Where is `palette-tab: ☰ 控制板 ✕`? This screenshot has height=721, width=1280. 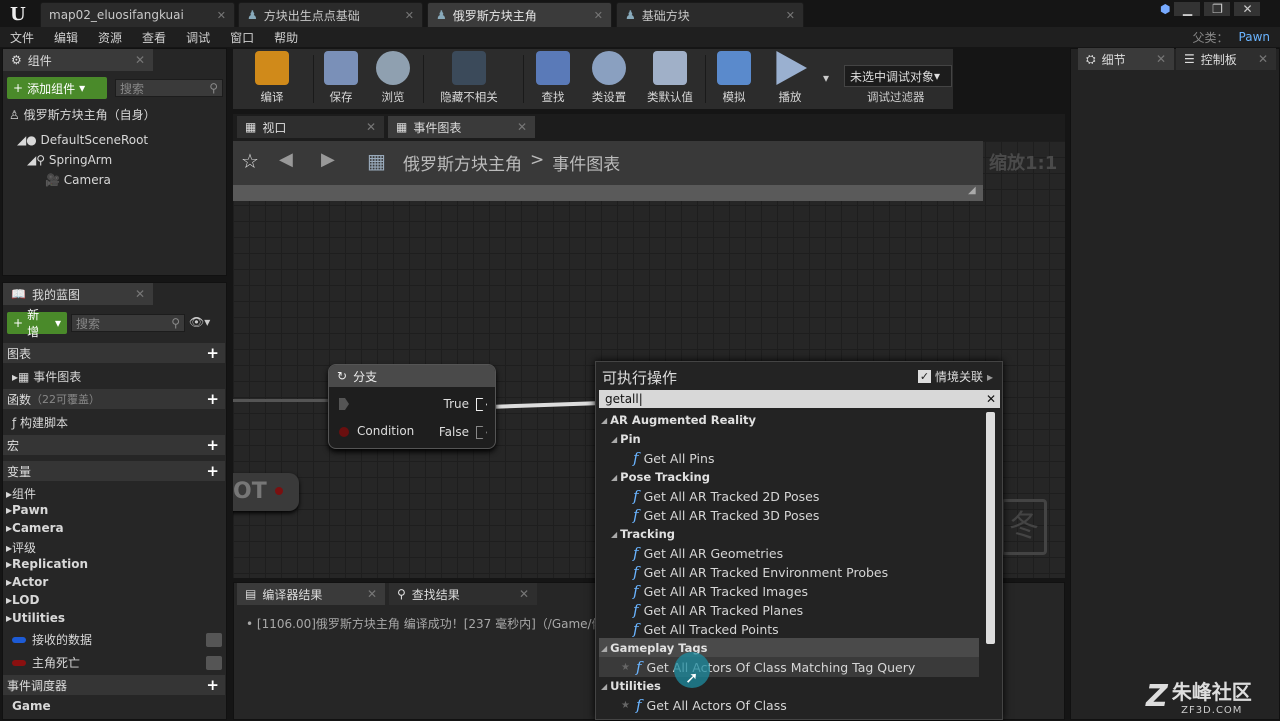 palette-tab: ☰ 控制板 ✕ is located at coordinates (1226, 59).